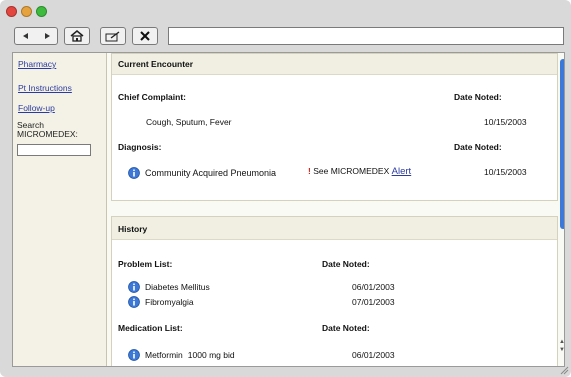 The height and width of the screenshot is (377, 571). I want to click on close-window-button, so click(11, 11).